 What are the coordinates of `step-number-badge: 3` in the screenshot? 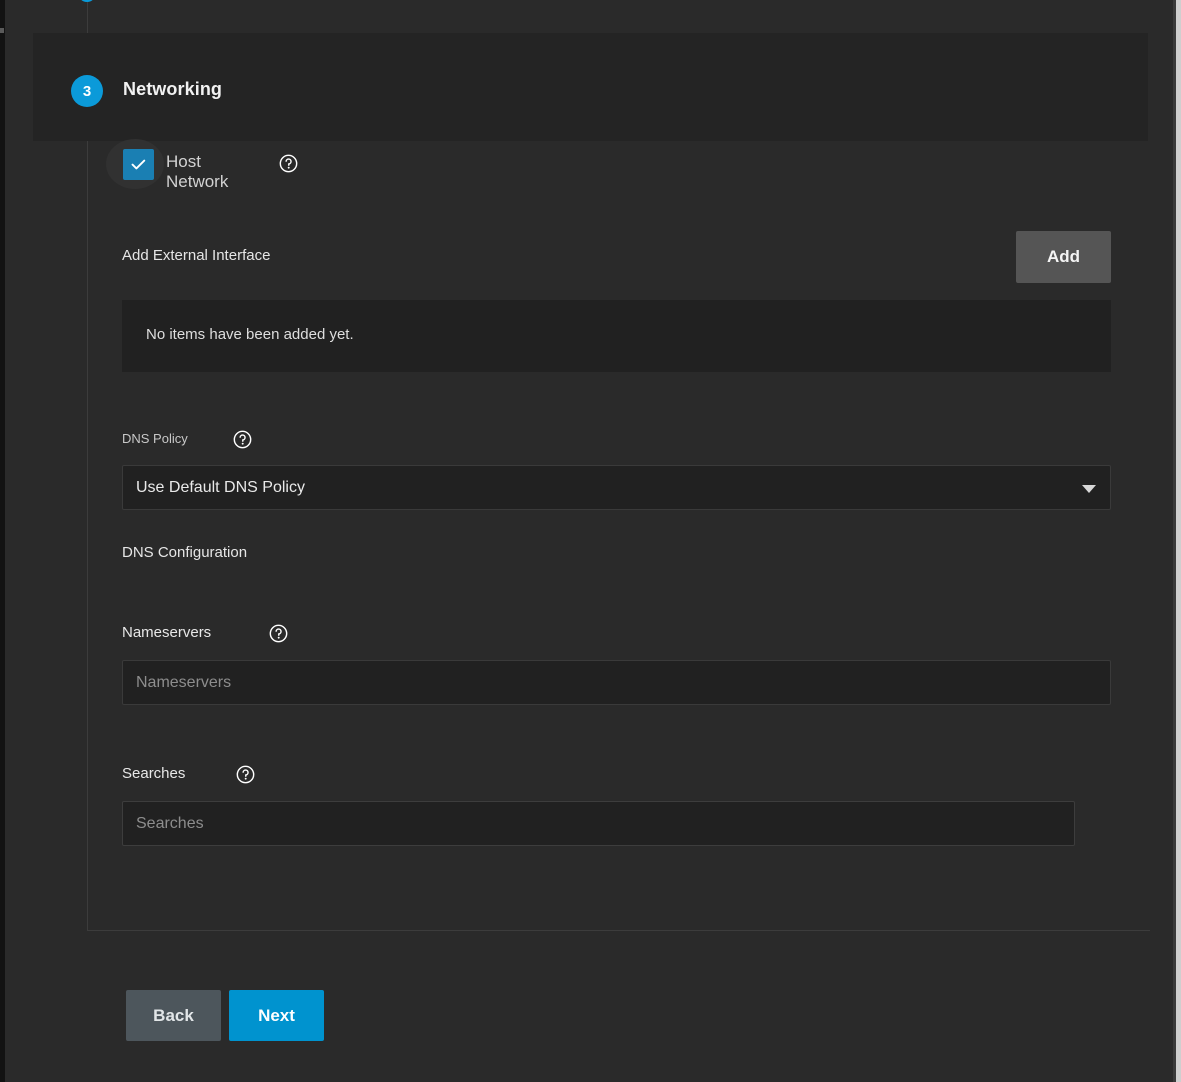 It's located at (87, 91).